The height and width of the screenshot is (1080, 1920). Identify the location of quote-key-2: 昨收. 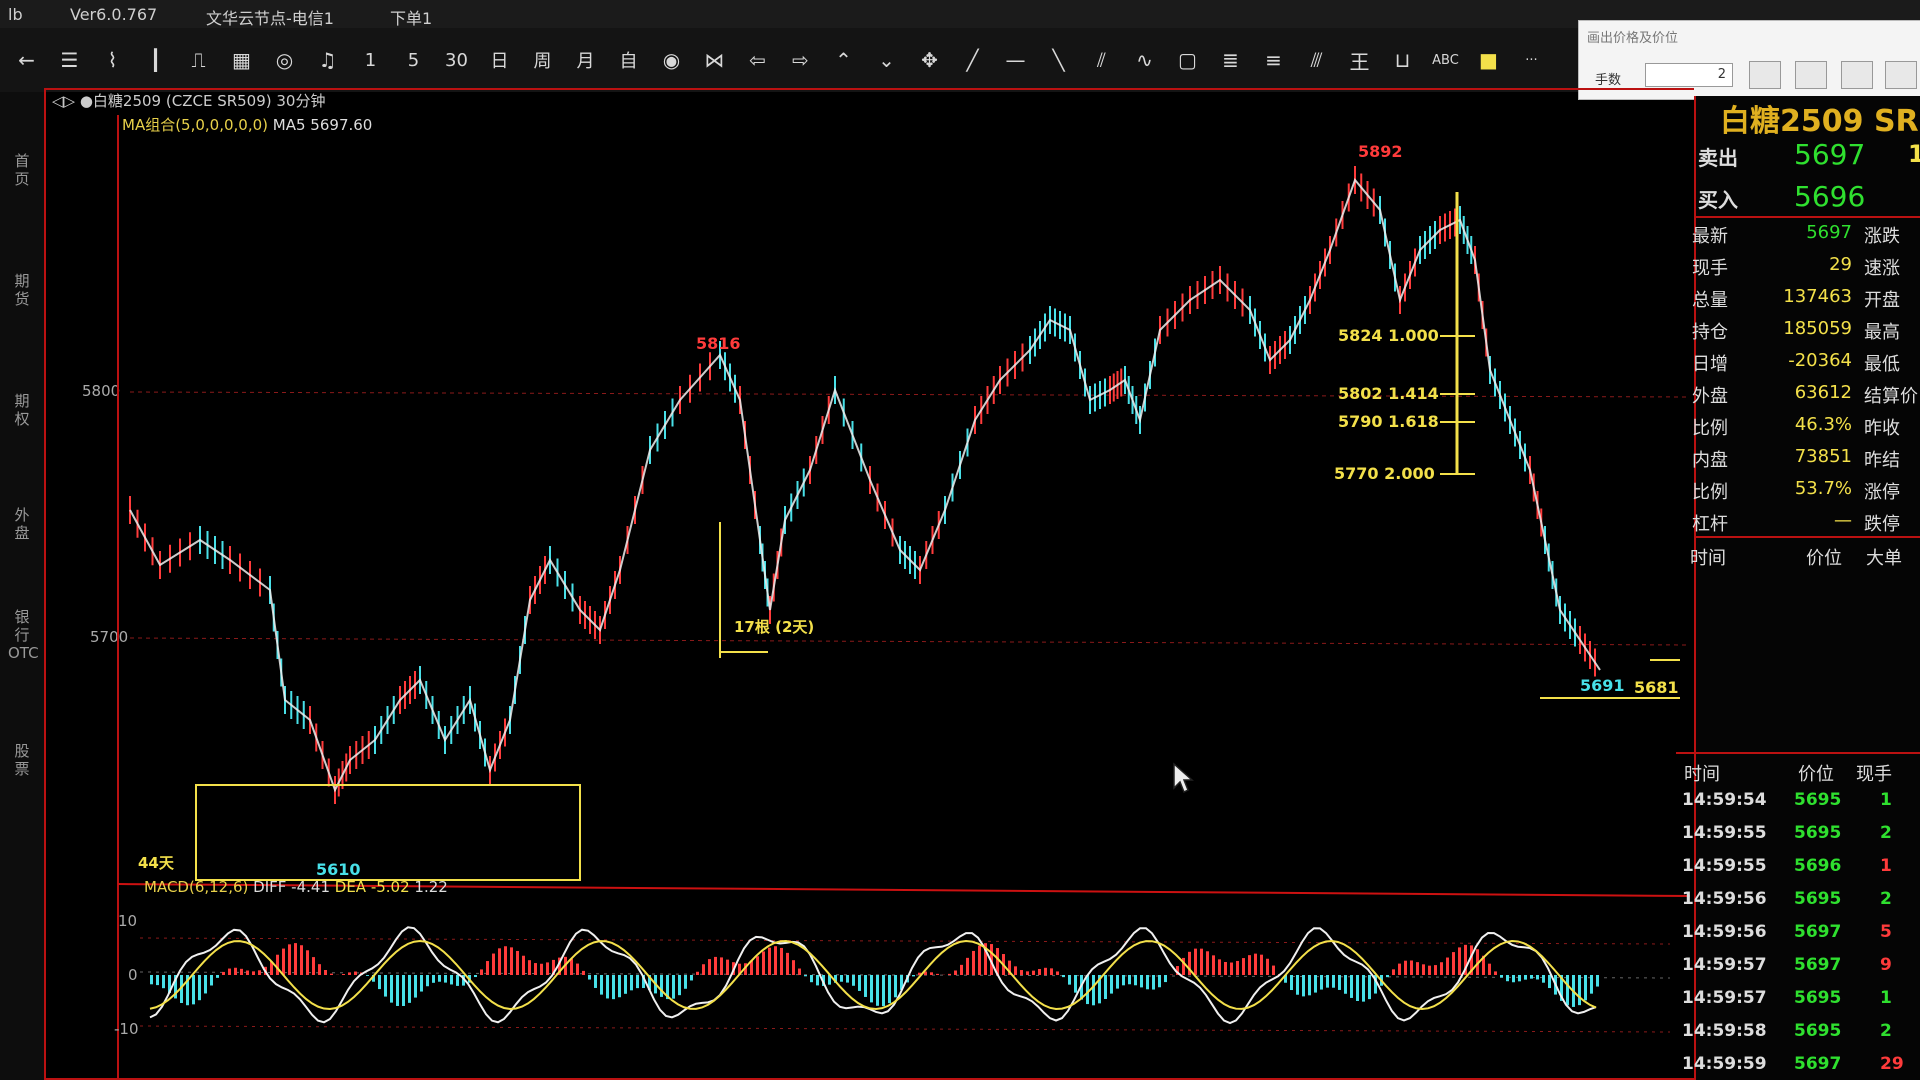
(1882, 428).